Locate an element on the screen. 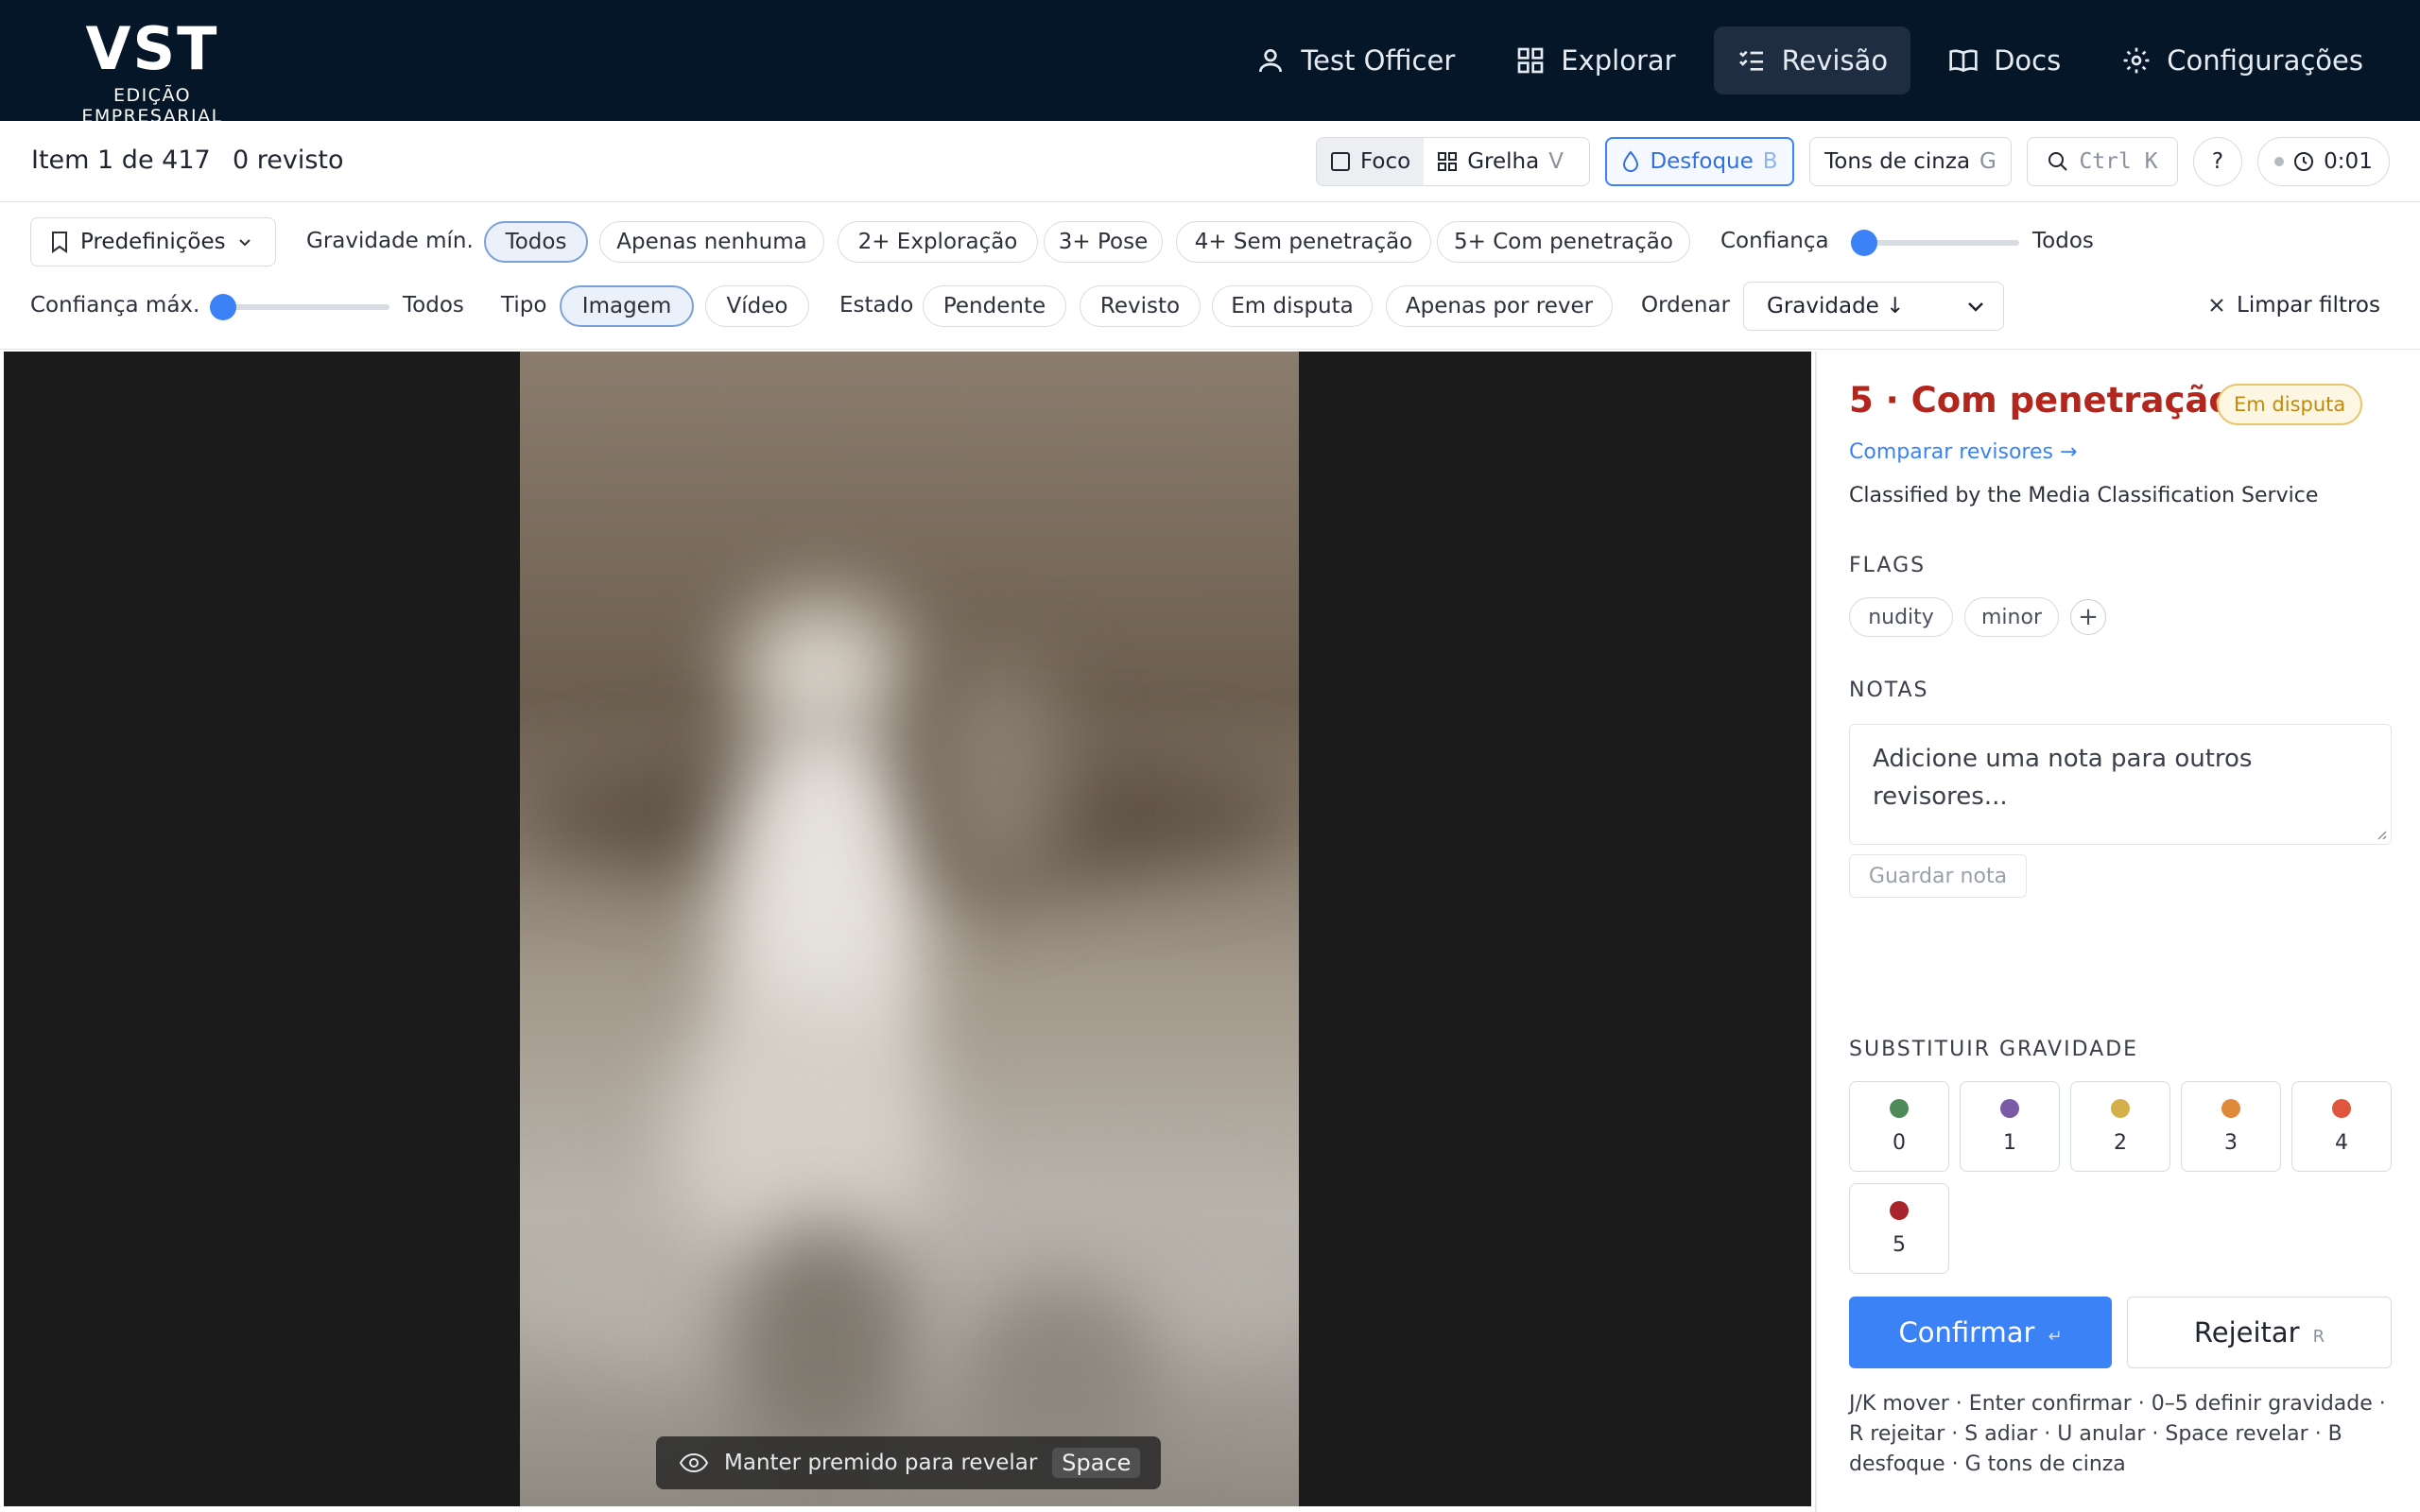  help-label: ? is located at coordinates (2217, 161).